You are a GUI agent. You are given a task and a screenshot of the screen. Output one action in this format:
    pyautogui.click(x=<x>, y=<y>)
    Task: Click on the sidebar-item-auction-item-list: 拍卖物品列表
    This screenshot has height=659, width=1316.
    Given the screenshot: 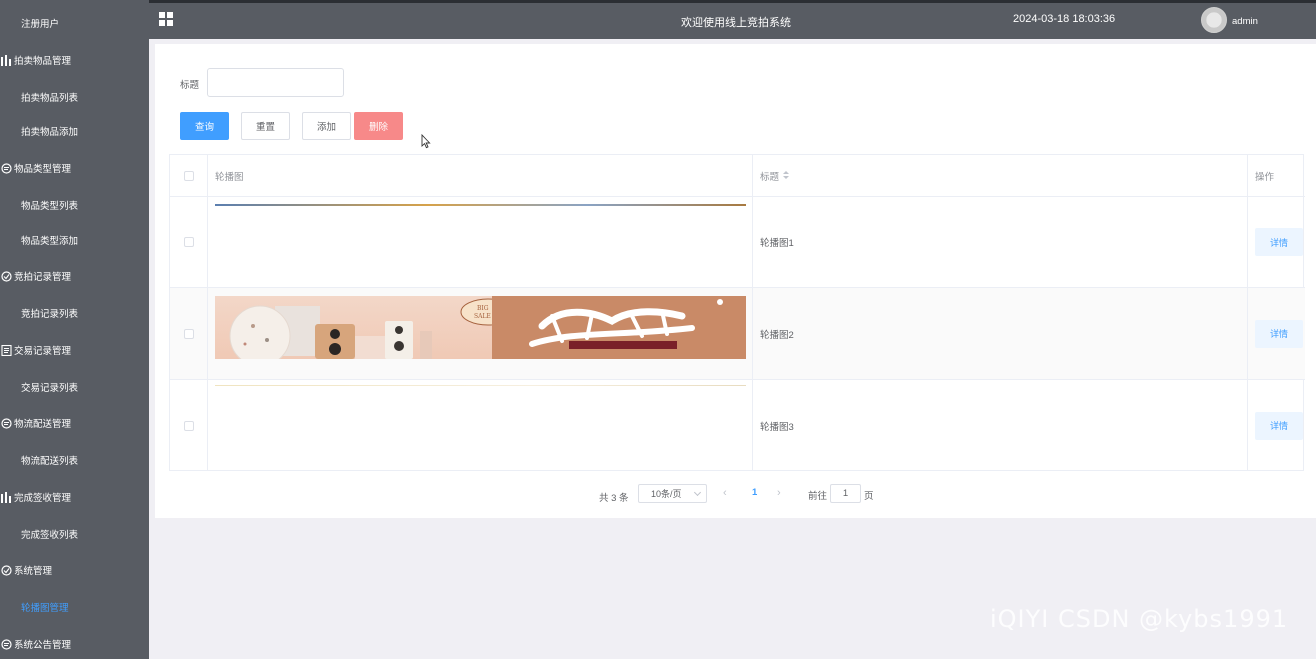 What is the action you would take?
    pyautogui.click(x=74, y=97)
    